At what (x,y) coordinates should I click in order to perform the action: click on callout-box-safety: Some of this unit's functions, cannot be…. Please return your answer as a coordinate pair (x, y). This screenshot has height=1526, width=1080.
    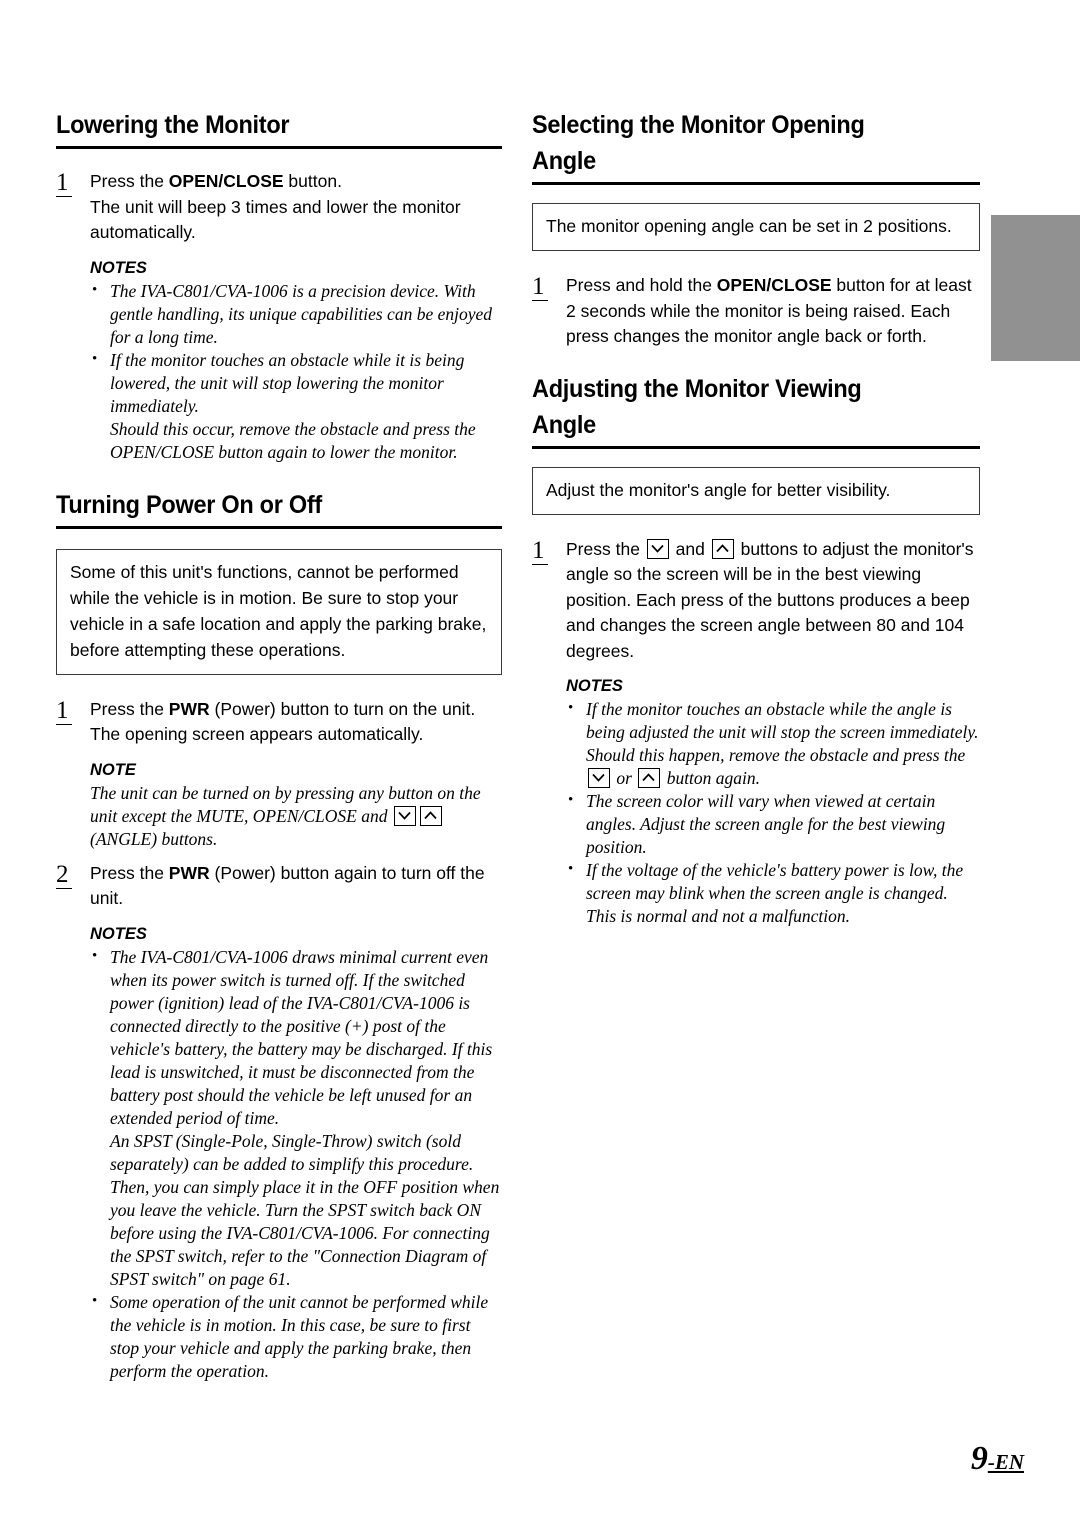
    Looking at the image, I should click on (279, 611).